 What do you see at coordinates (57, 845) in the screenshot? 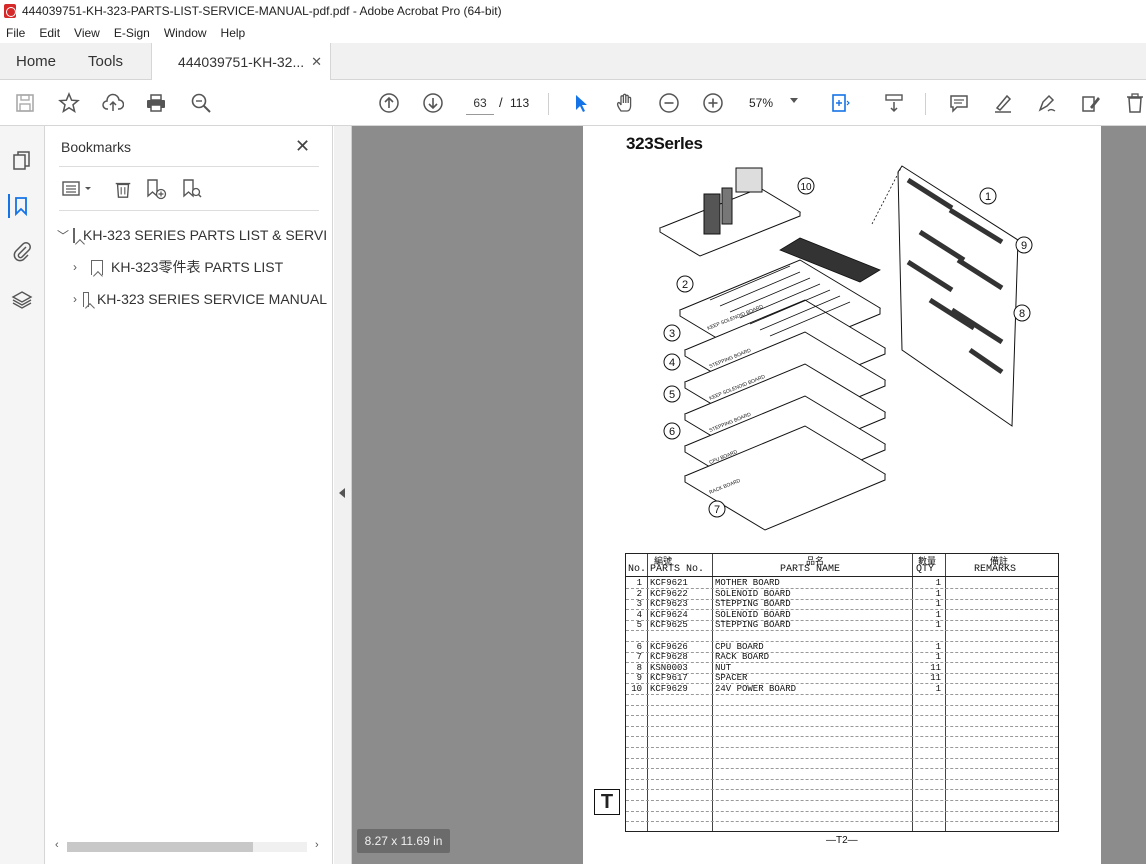
I see `scroll-left-arrow-icon: ‹` at bounding box center [57, 845].